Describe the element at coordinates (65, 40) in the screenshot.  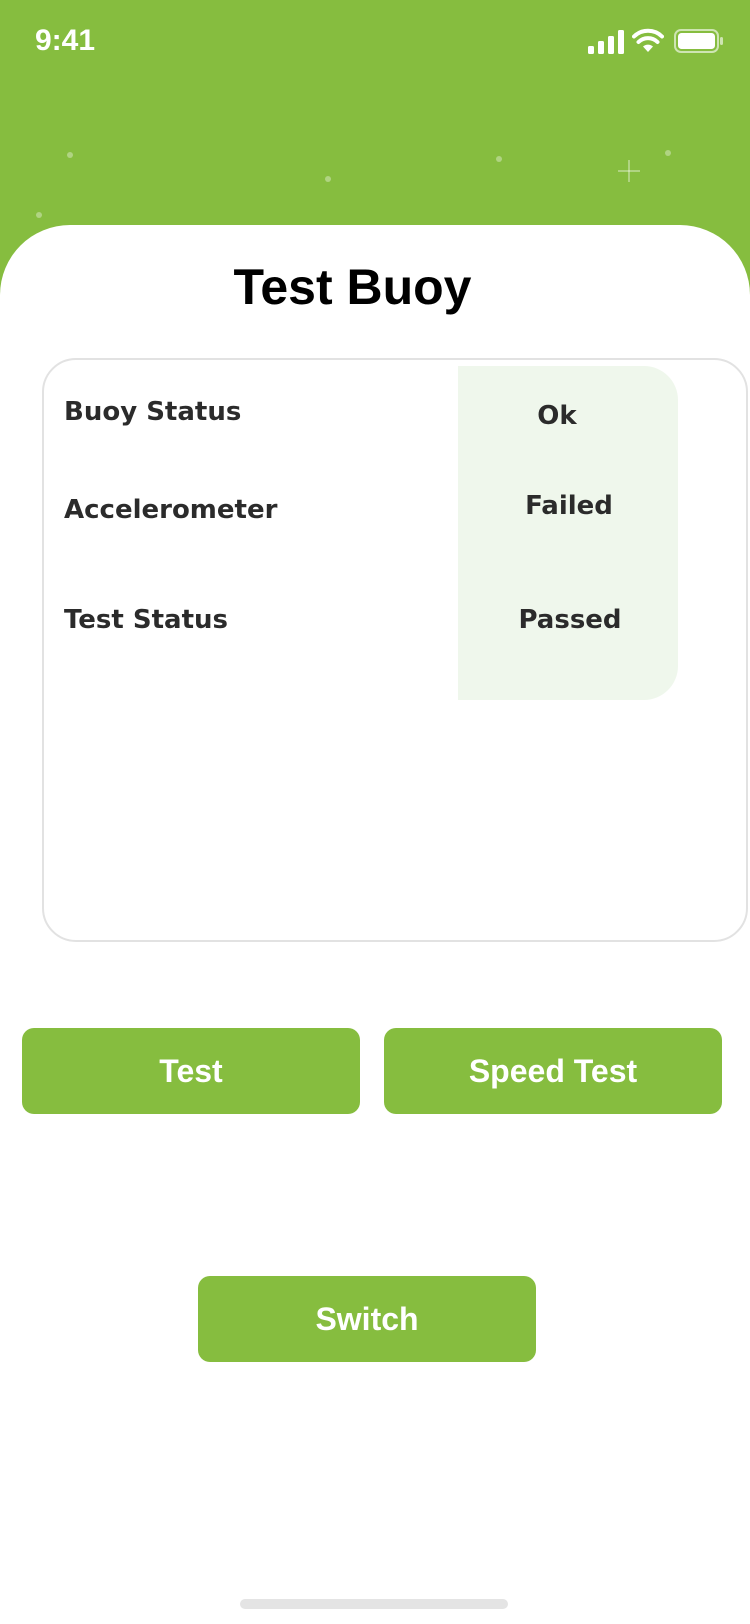
I see `status-time: 9:41` at that location.